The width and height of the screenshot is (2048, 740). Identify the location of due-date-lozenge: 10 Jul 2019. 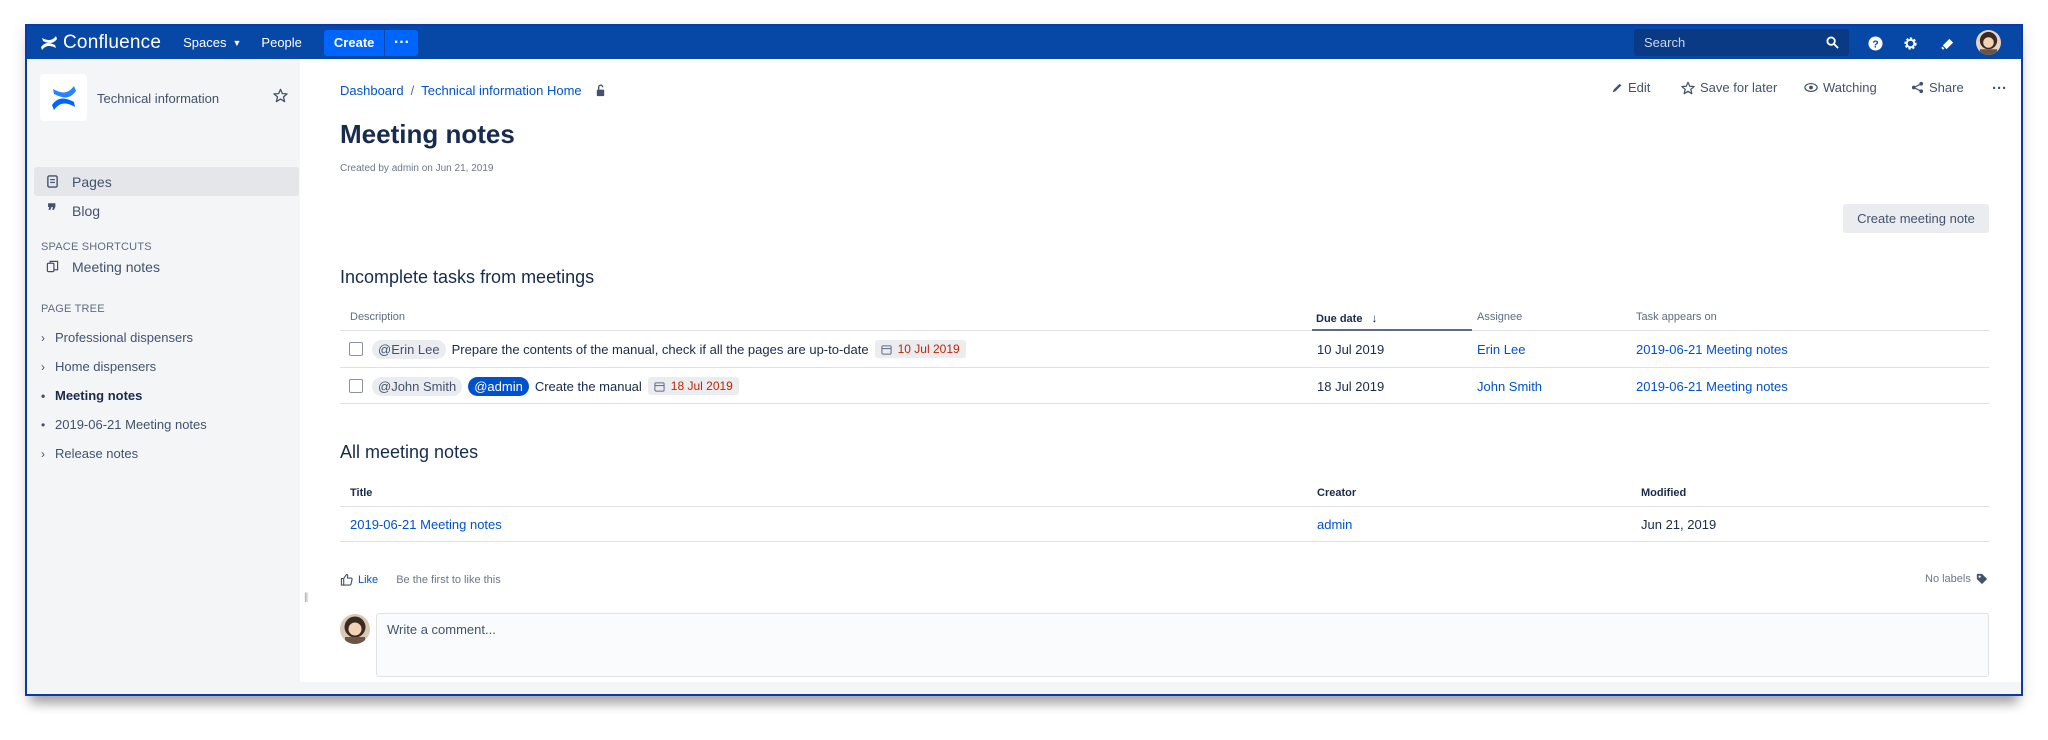
(920, 349).